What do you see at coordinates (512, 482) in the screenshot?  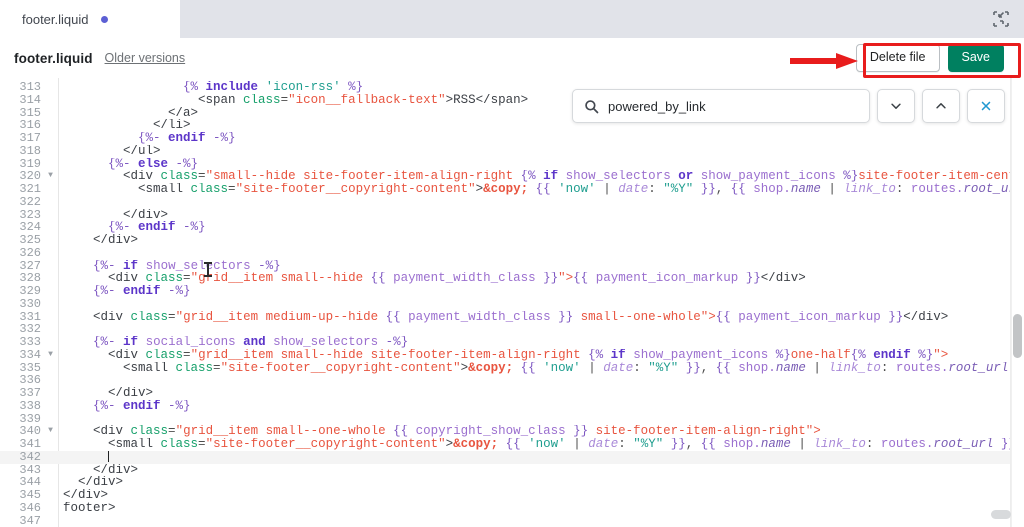 I see `code-line: 344 </div>` at bounding box center [512, 482].